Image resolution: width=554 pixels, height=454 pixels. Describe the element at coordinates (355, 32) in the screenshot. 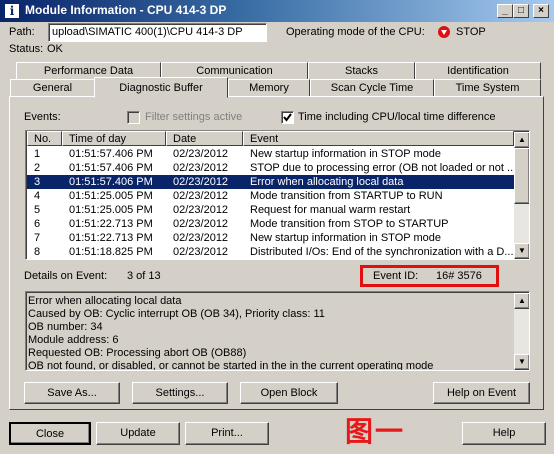

I see `operating-mode-label: Operating mode of the CPU:` at that location.